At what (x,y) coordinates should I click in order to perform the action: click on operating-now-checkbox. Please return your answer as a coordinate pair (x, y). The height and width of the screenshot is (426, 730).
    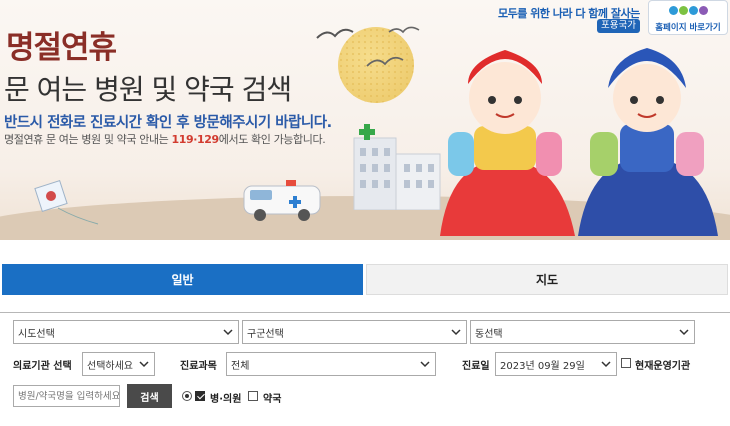
    Looking at the image, I should click on (626, 363).